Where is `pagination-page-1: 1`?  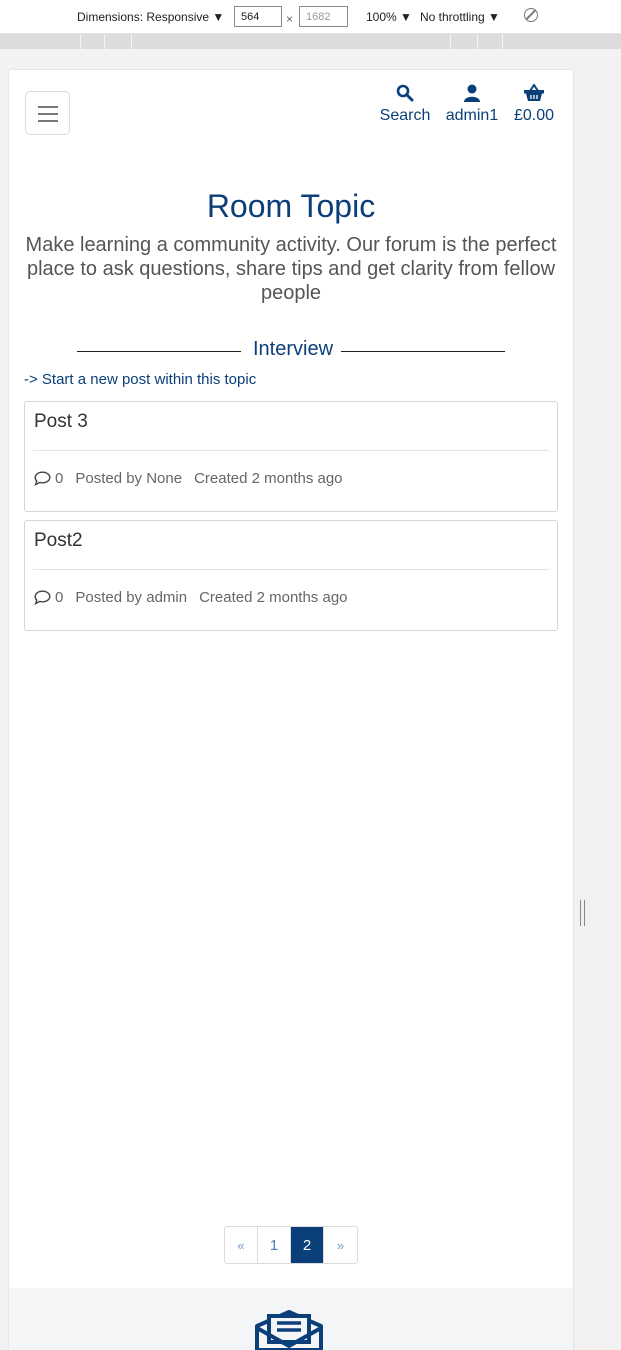
pagination-page-1: 1 is located at coordinates (274, 1245).